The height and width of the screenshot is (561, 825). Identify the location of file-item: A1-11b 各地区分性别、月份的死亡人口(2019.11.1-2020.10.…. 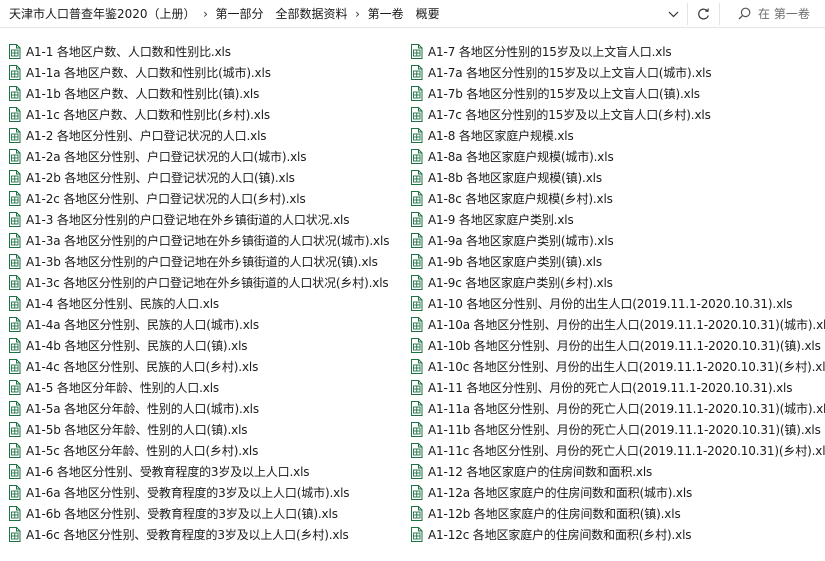
(616, 429).